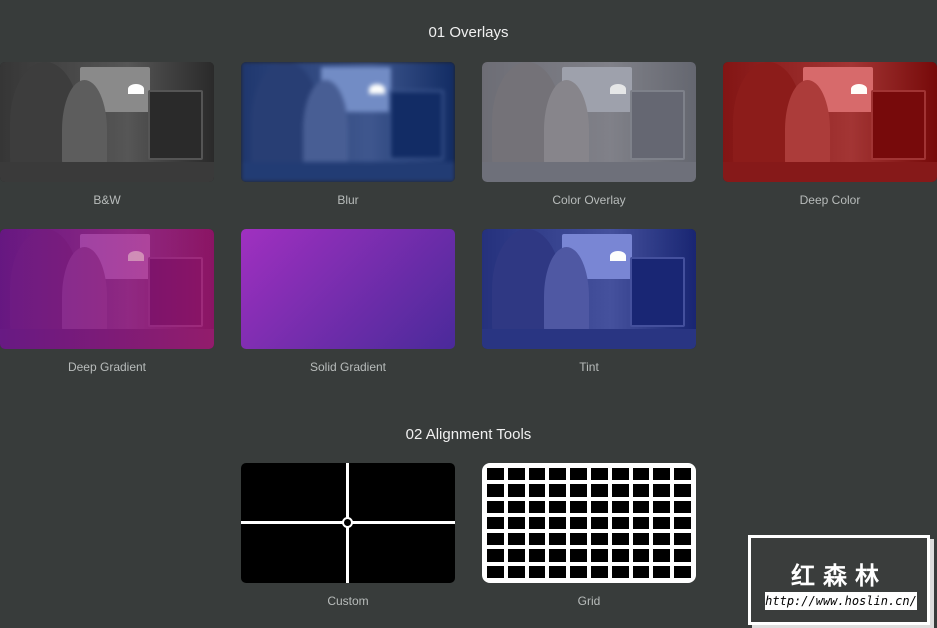  I want to click on section-title-overlays: 01 Overlays, so click(468, 32).